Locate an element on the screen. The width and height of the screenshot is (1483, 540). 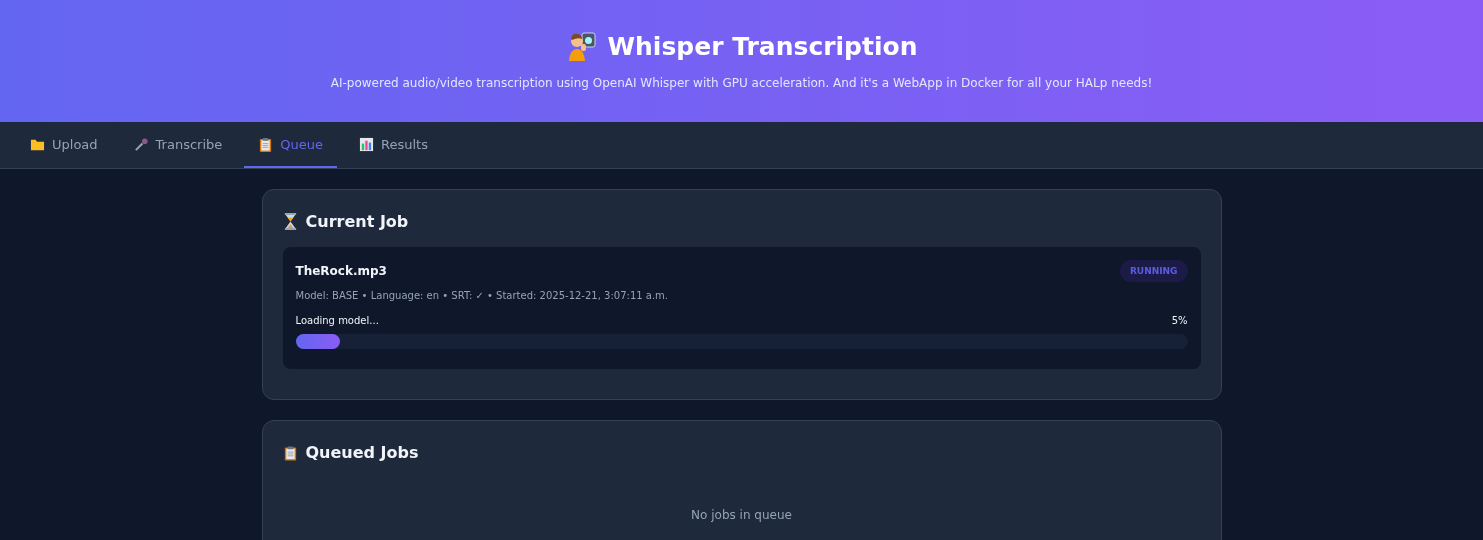
empty-queue-message: No jobs in queue is located at coordinates (741, 515).